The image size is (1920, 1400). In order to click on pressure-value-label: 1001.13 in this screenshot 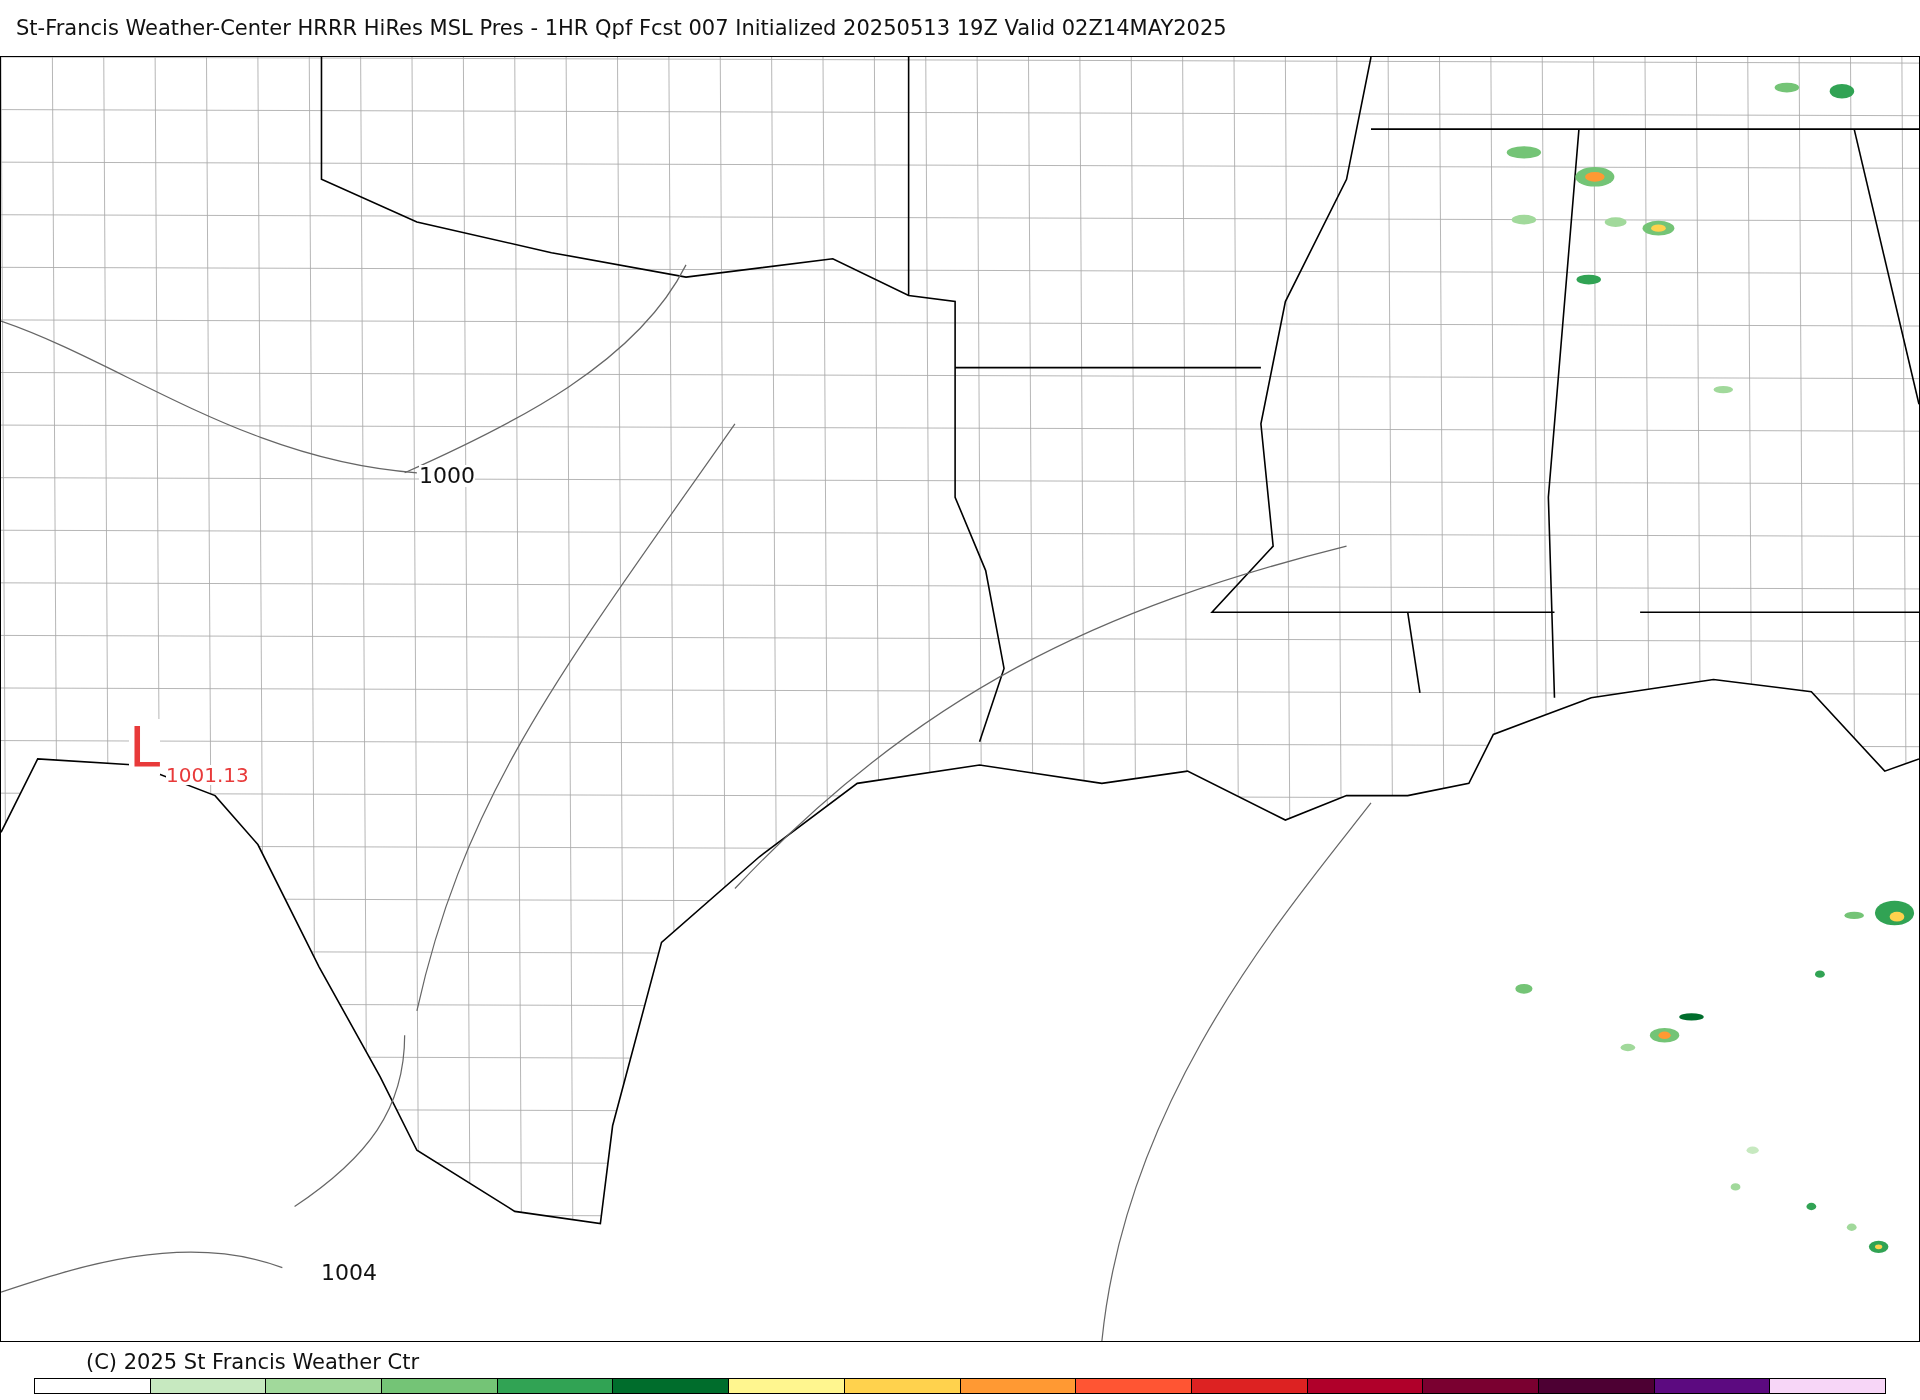, I will do `click(207, 775)`.